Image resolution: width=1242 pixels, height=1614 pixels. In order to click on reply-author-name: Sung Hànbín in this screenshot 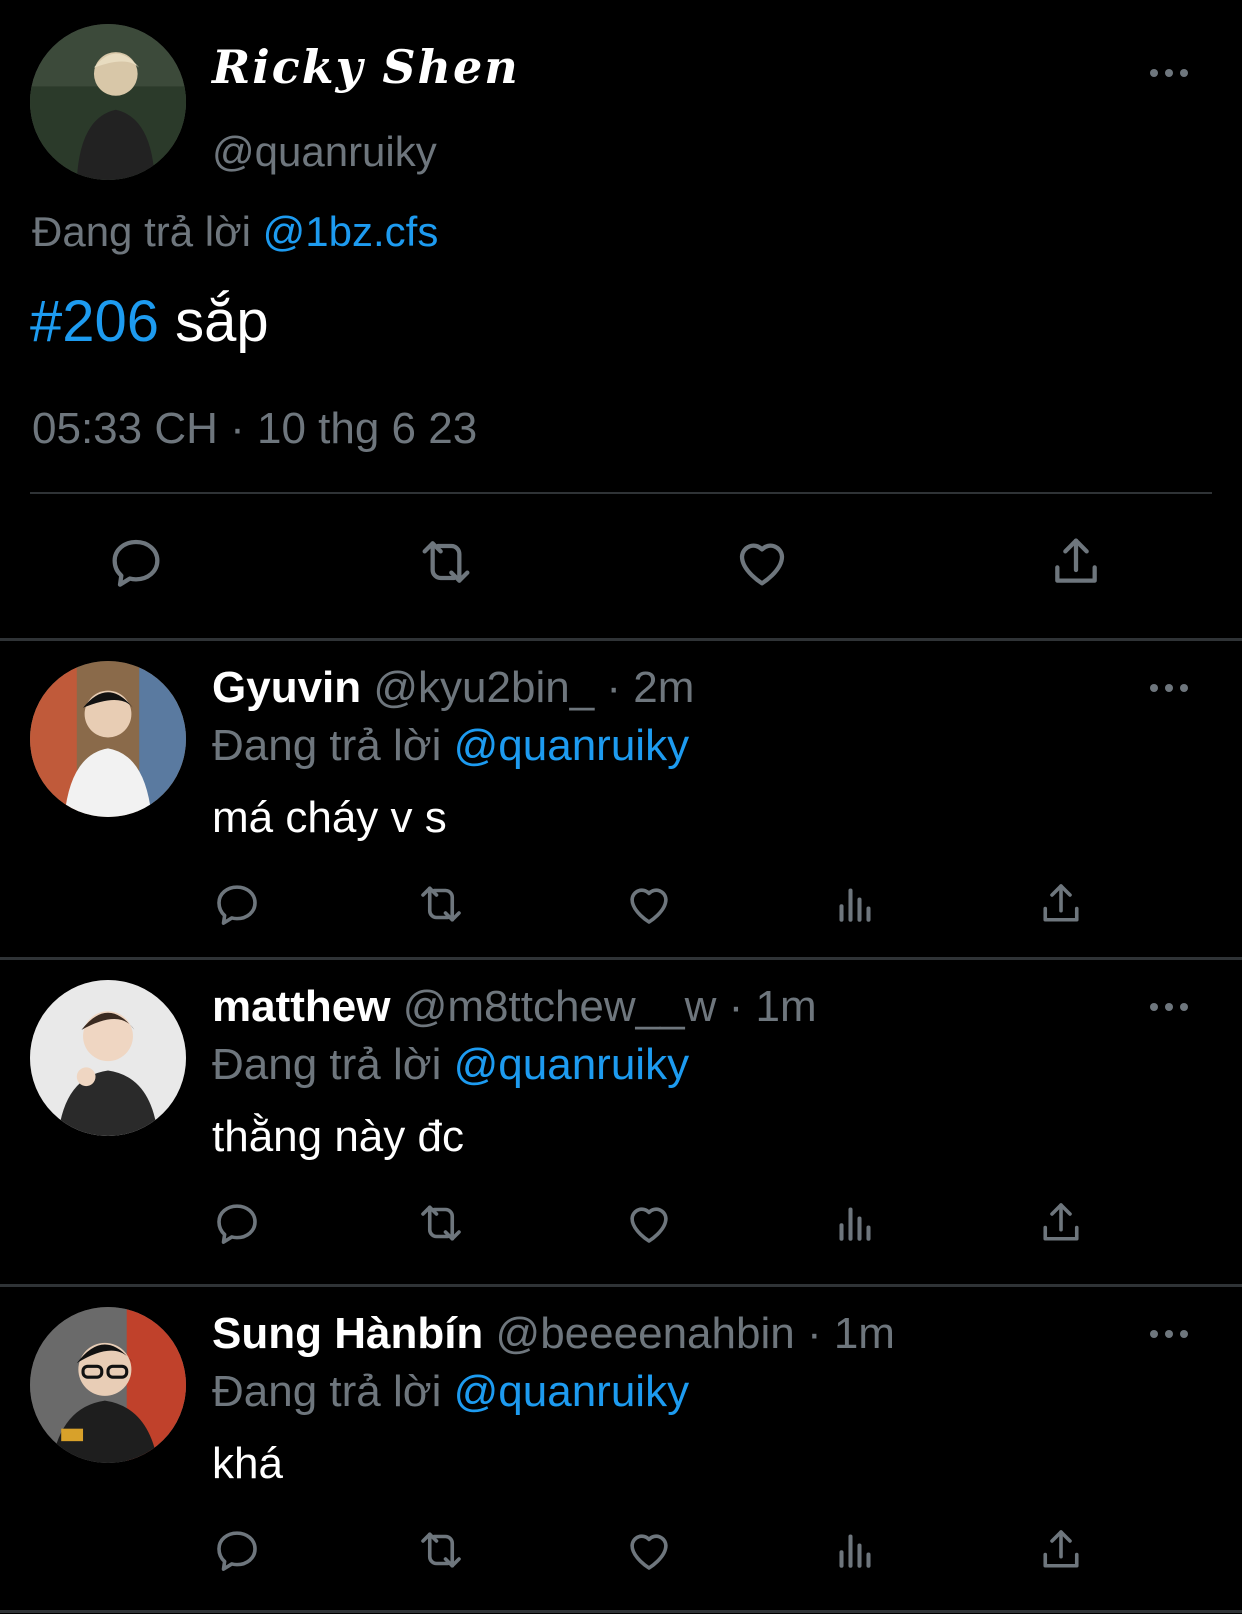, I will do `click(347, 1333)`.